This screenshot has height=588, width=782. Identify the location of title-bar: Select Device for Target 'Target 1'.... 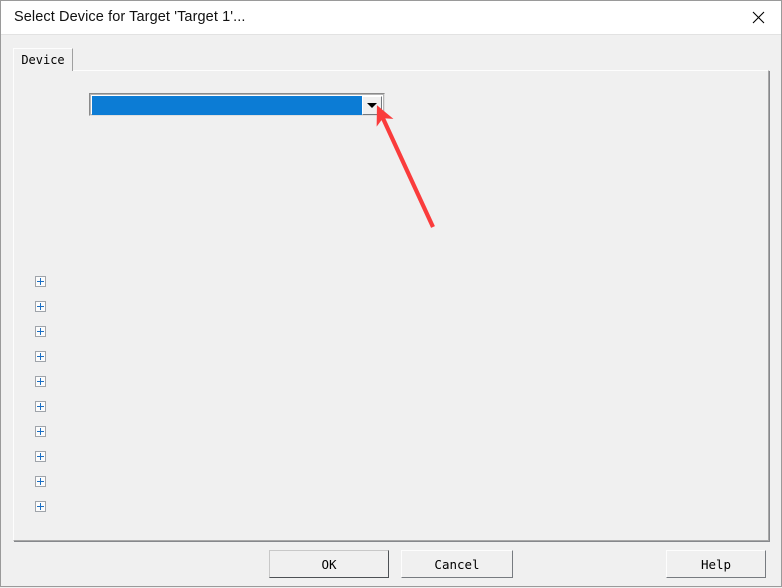
(391, 17).